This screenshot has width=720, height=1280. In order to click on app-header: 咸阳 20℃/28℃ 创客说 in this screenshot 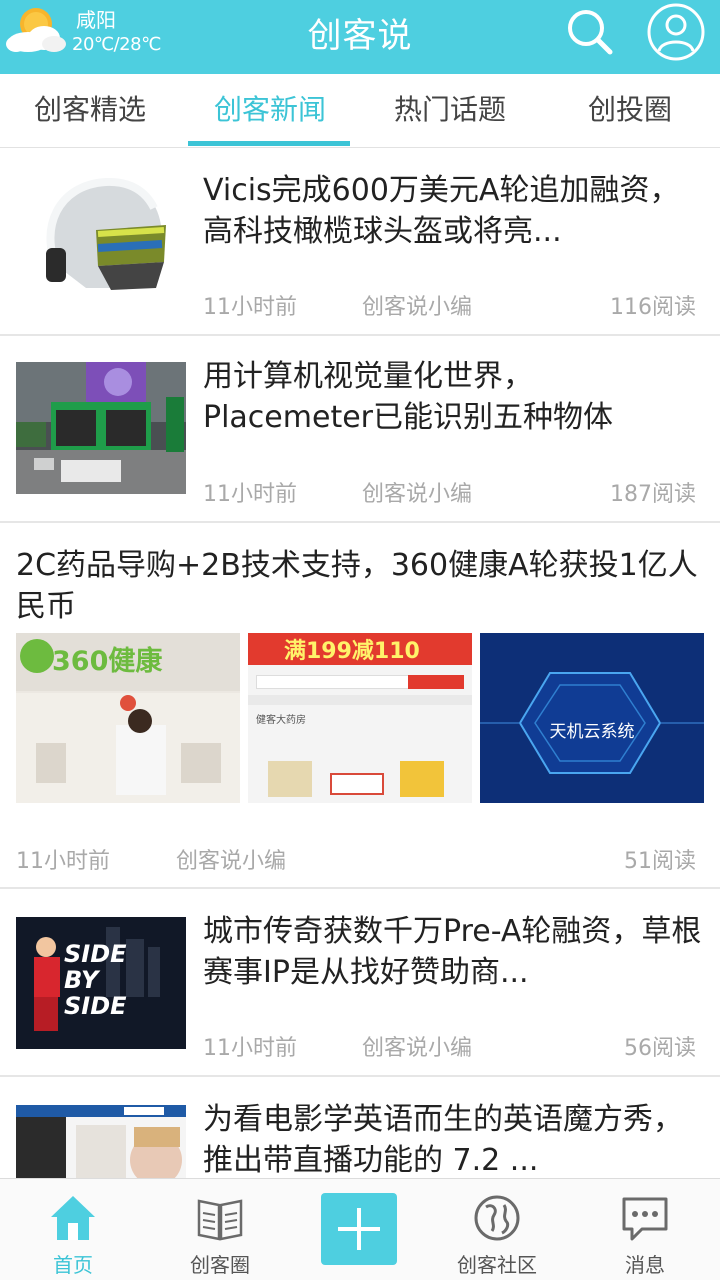, I will do `click(360, 37)`.